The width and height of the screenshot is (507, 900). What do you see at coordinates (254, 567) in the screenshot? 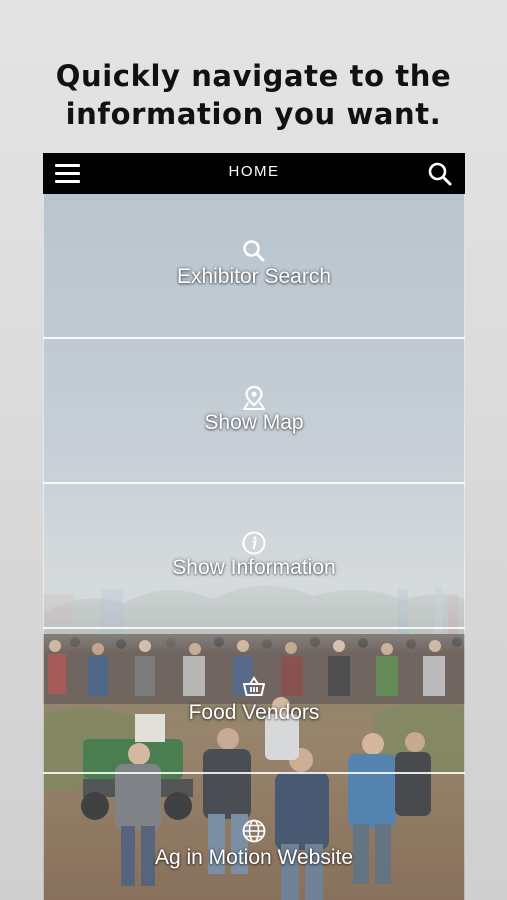
I see `tile-label-show-information: Show Information` at bounding box center [254, 567].